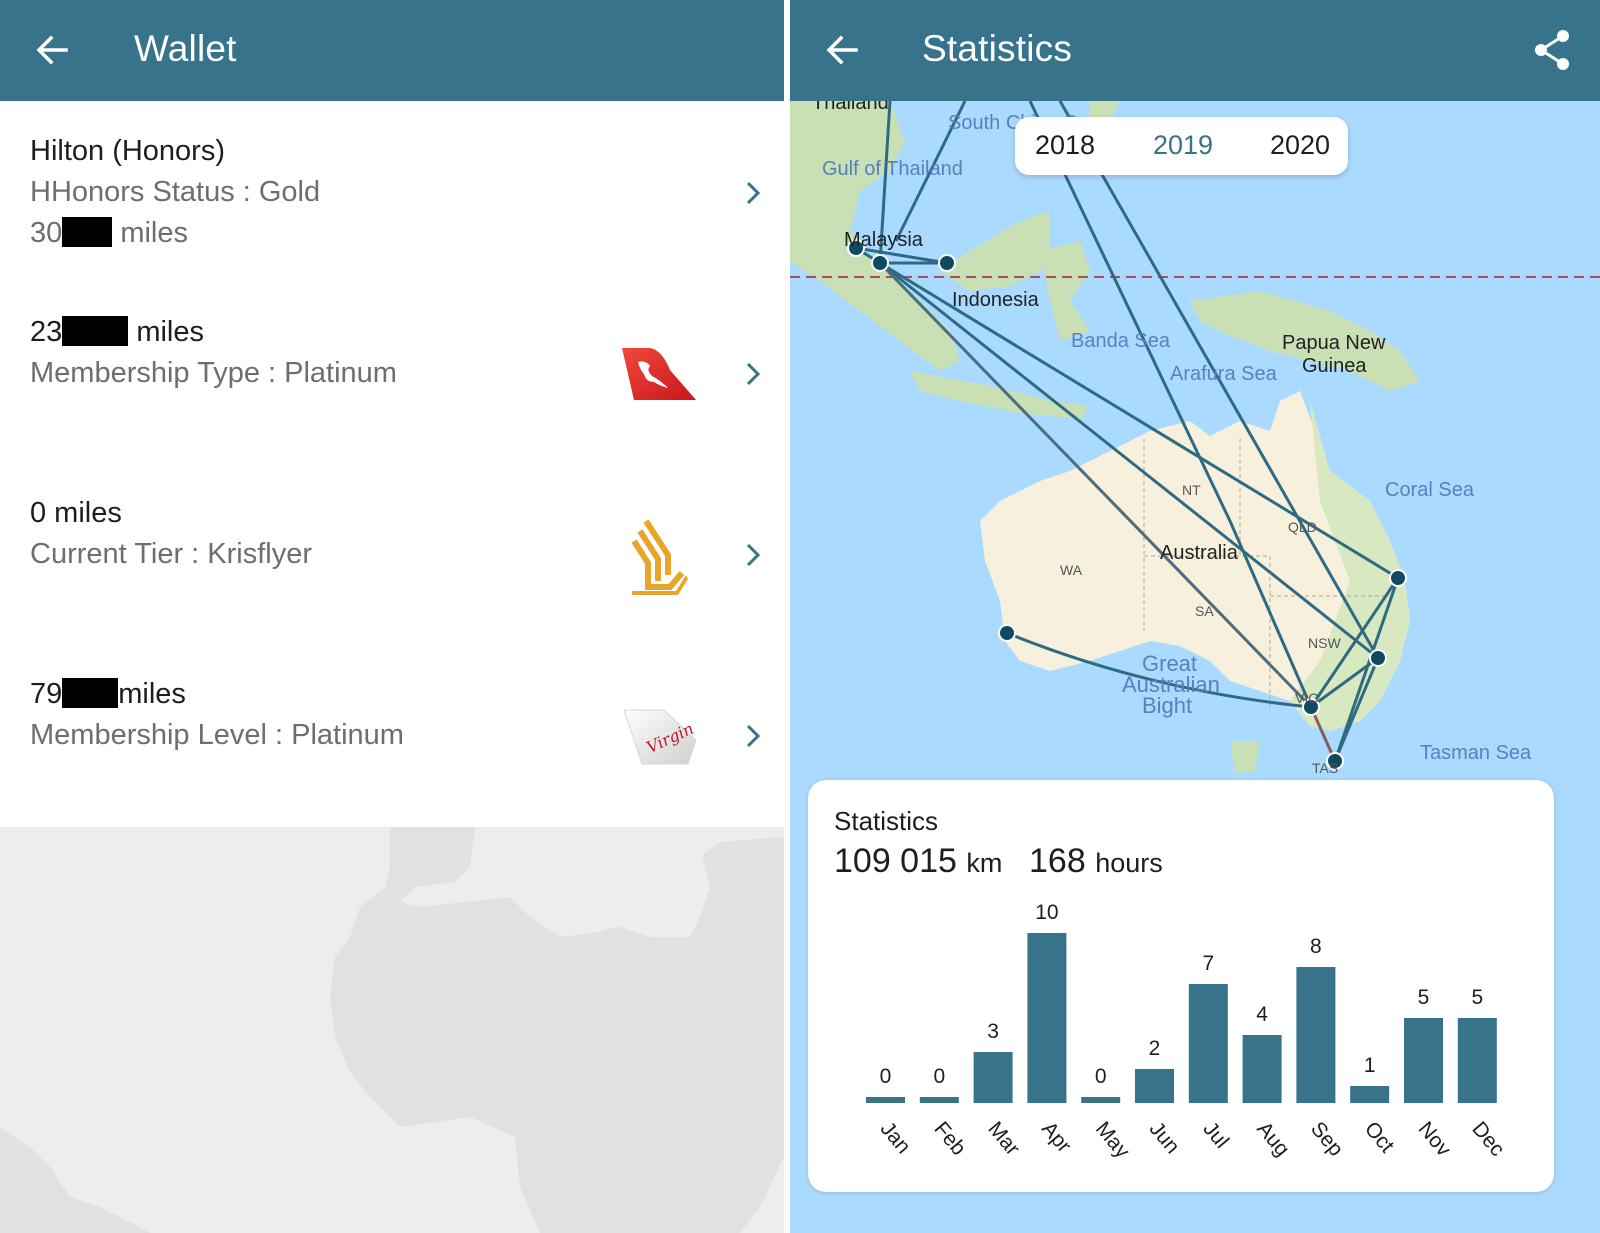 This screenshot has height=1233, width=1600. What do you see at coordinates (895, 1137) in the screenshot?
I see `x-tick-label: Jan` at bounding box center [895, 1137].